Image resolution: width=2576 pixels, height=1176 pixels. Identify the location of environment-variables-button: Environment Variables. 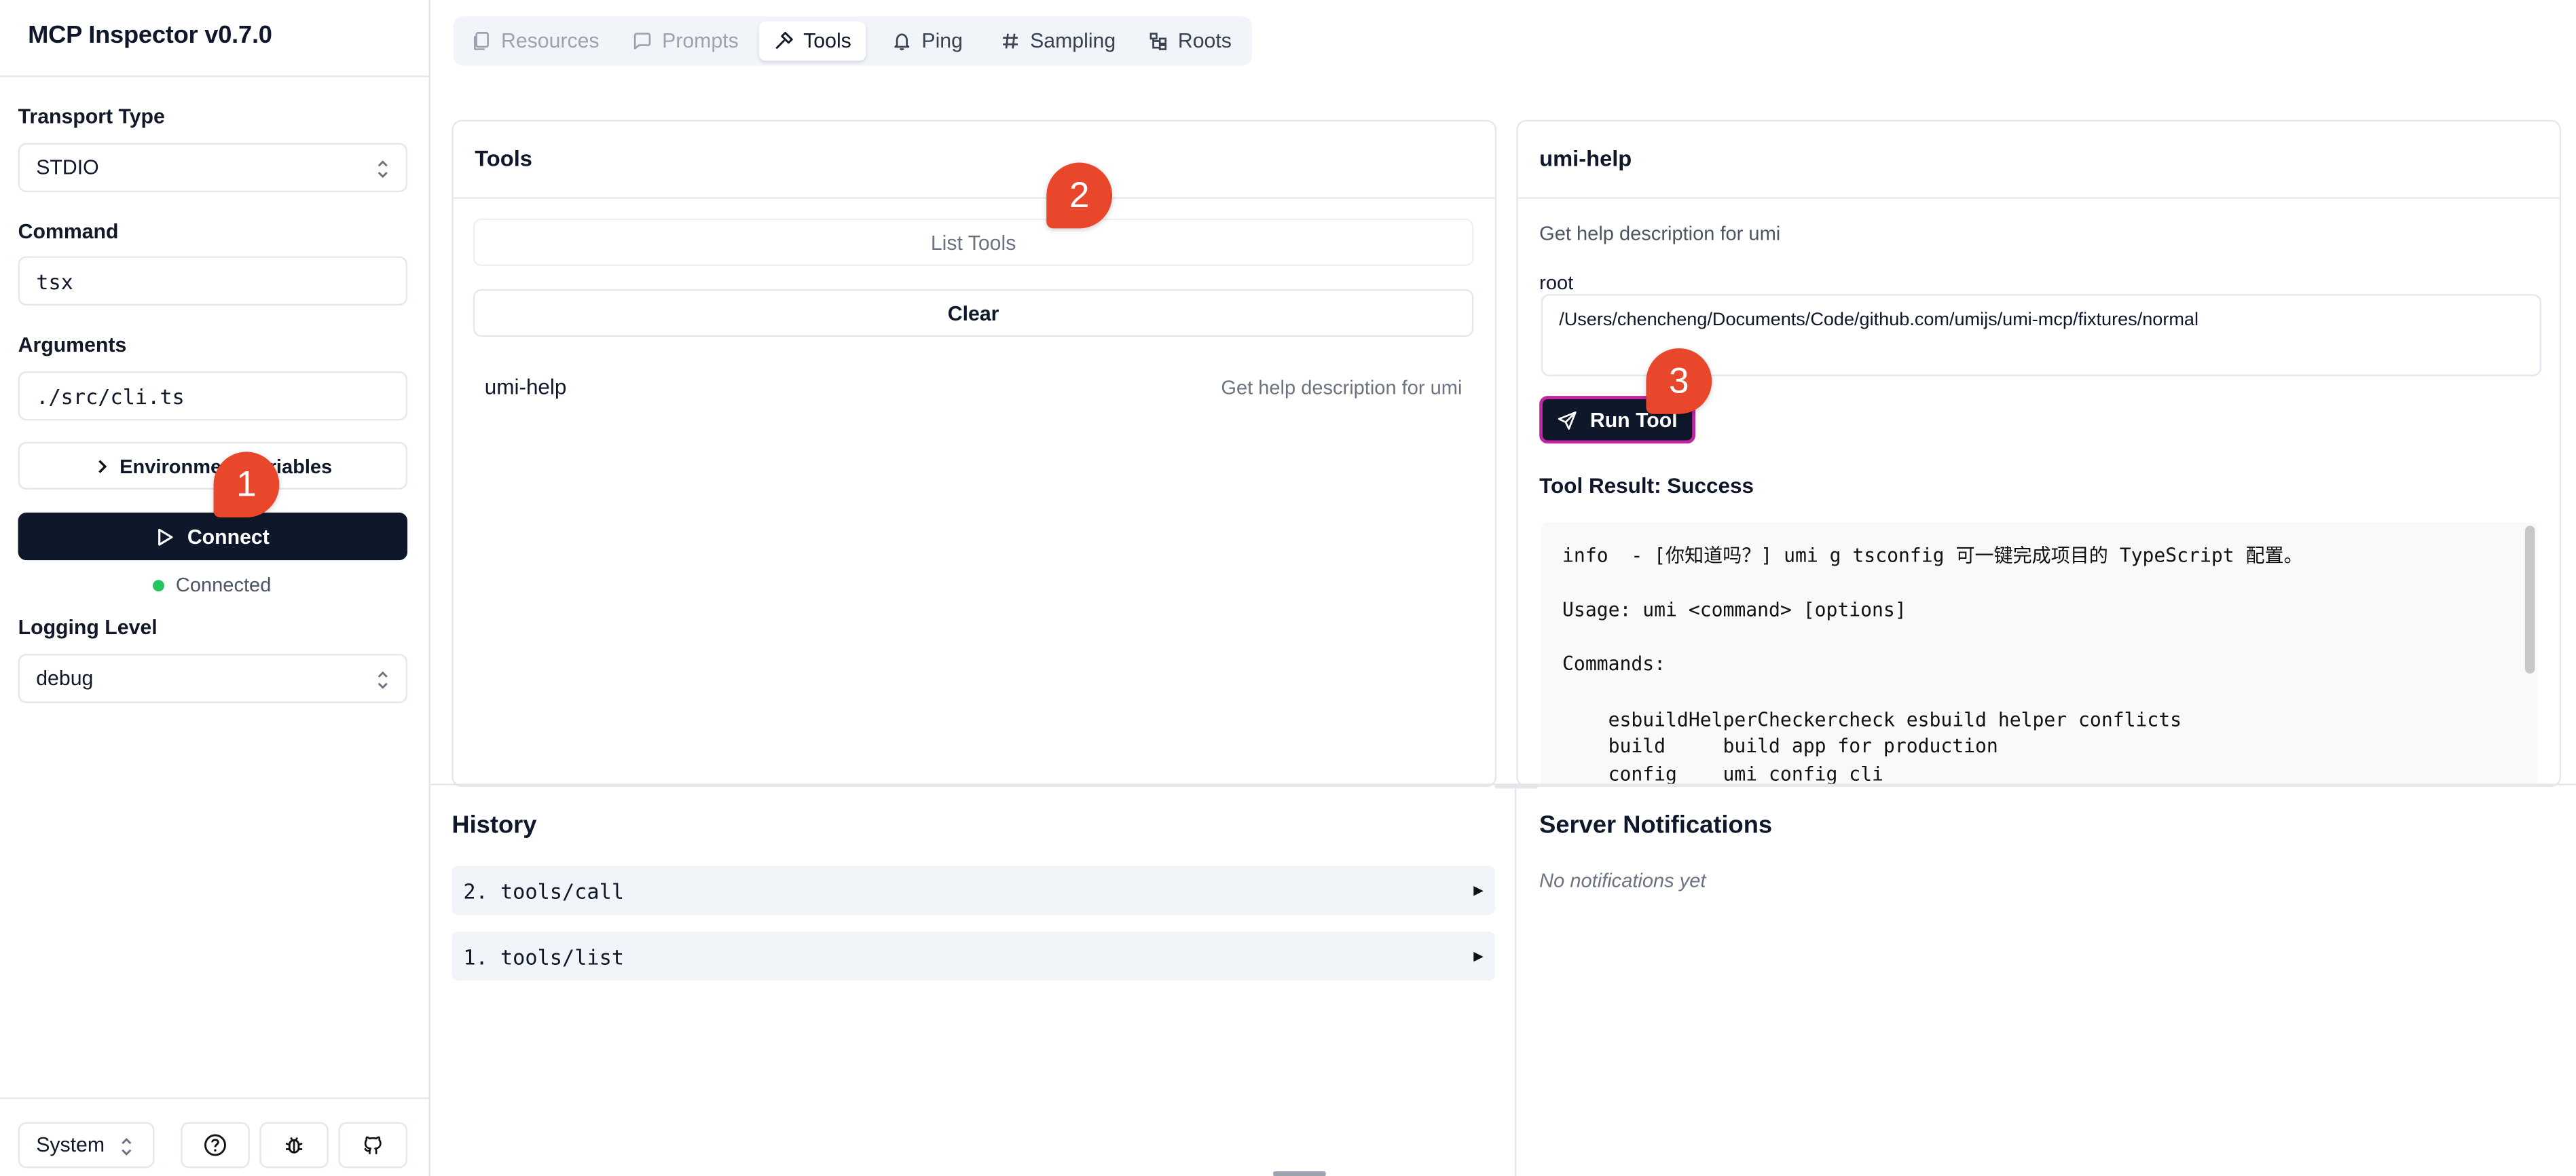
(213, 465).